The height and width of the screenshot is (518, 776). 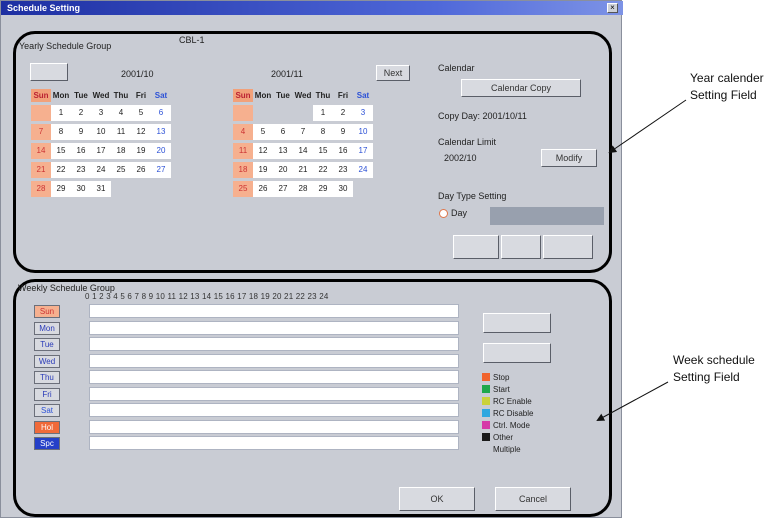 I want to click on year-calendar-annotation: Year calender Setting Field, so click(x=727, y=86).